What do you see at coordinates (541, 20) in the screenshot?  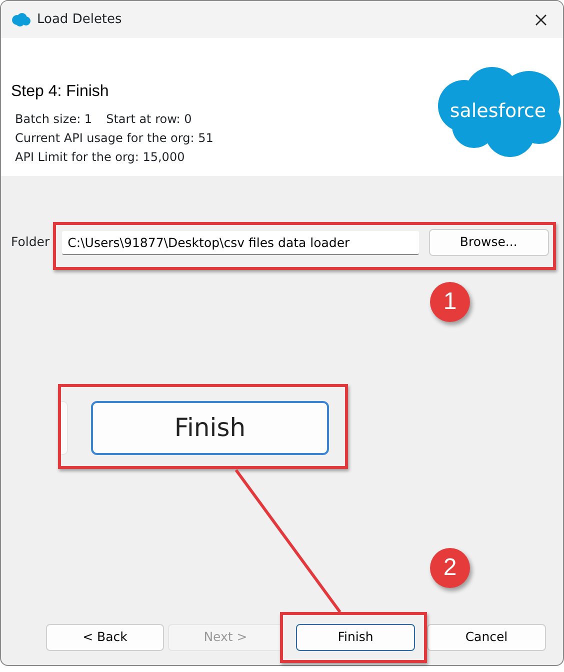 I see `close-icon` at bounding box center [541, 20].